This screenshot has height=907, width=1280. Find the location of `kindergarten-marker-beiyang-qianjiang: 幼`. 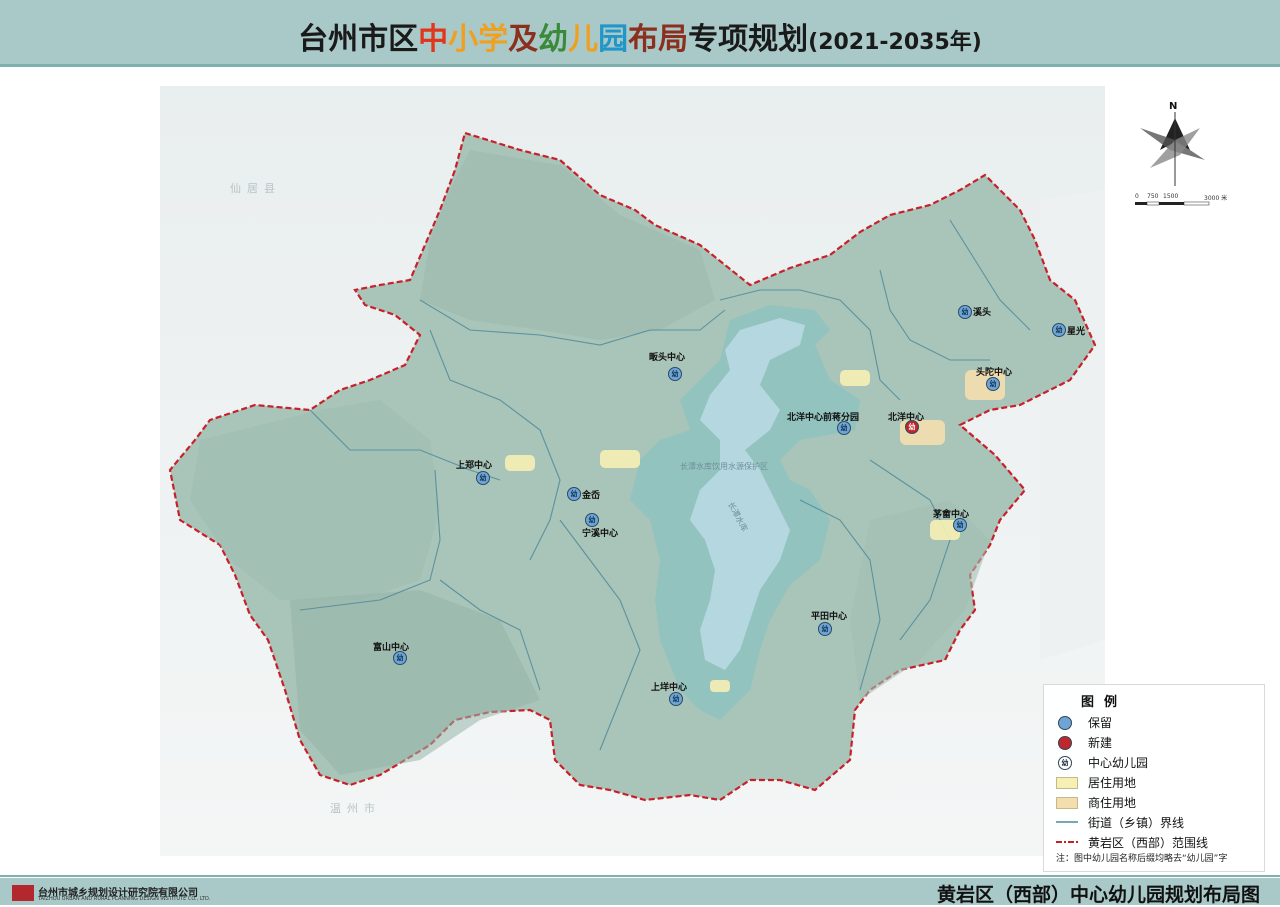

kindergarten-marker-beiyang-qianjiang: 幼 is located at coordinates (844, 428).